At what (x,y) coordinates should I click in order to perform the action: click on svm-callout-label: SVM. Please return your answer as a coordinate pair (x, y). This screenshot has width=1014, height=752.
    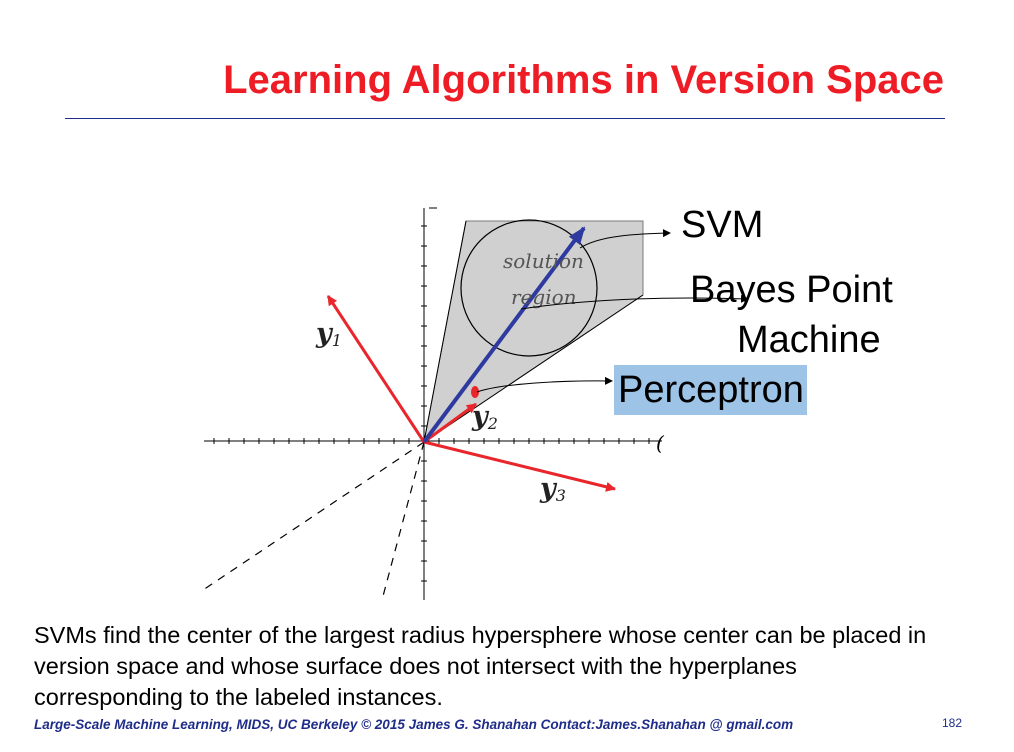
    Looking at the image, I should click on (722, 225).